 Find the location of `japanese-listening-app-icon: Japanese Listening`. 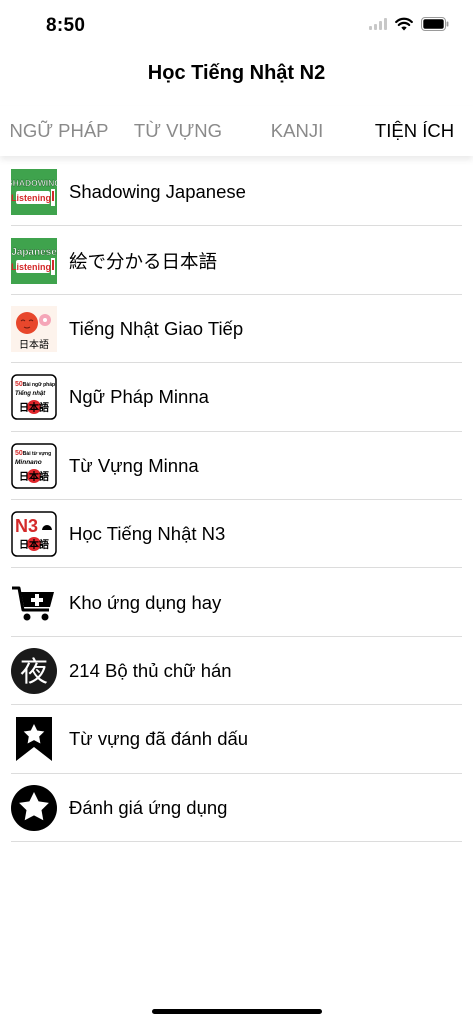

japanese-listening-app-icon: Japanese Listening is located at coordinates (34, 260).